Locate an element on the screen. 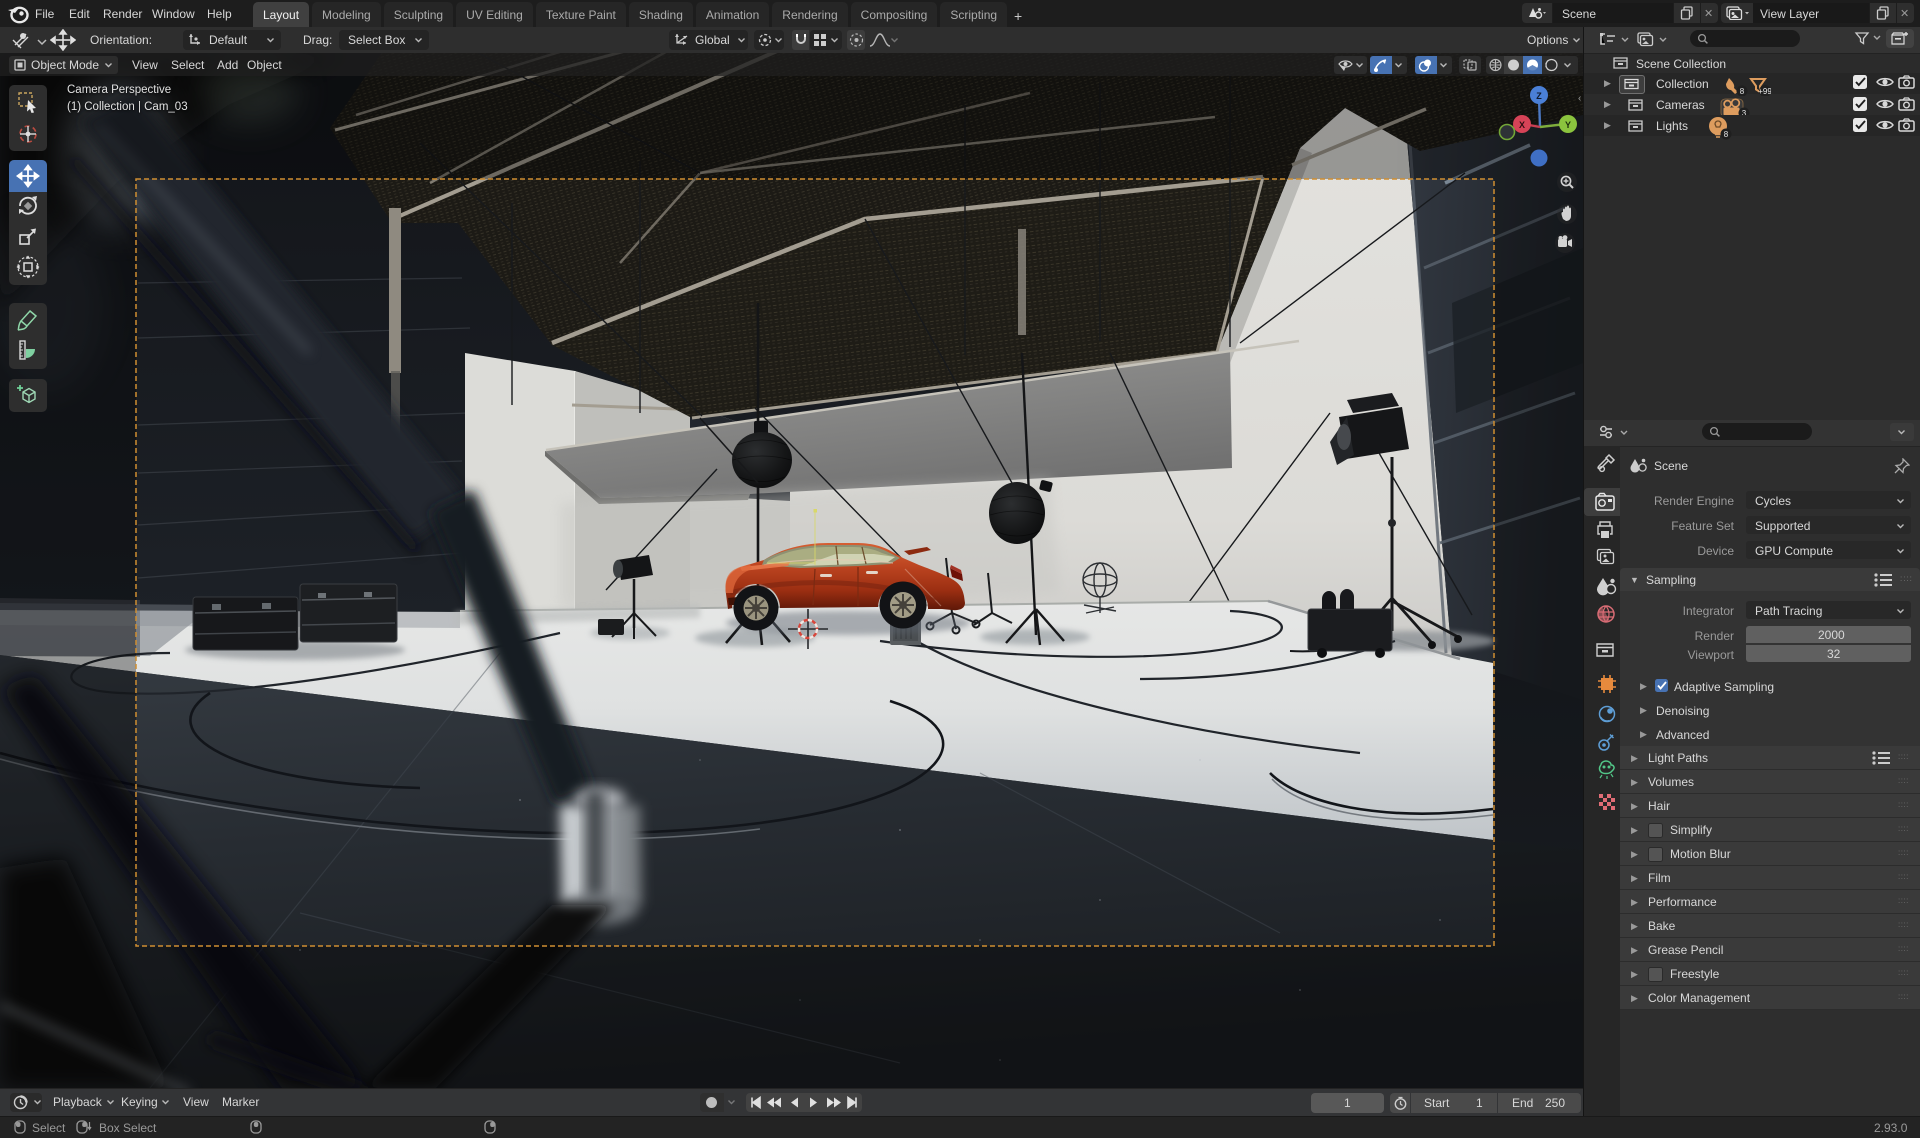  svg-text: X is located at coordinates (1522, 125).